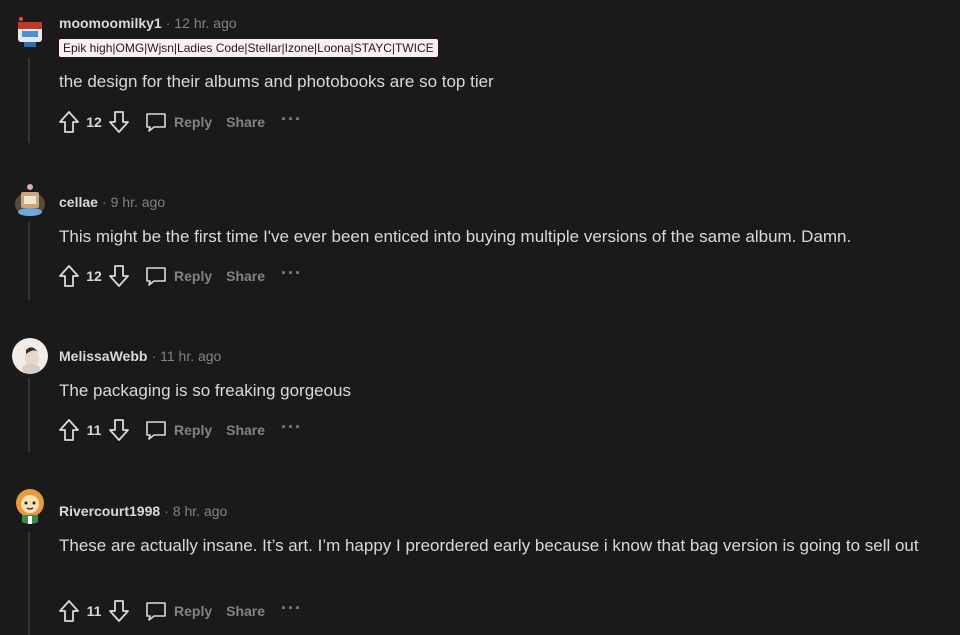 The width and height of the screenshot is (960, 635). What do you see at coordinates (109, 511) in the screenshot?
I see `username: Rivercourt1998` at bounding box center [109, 511].